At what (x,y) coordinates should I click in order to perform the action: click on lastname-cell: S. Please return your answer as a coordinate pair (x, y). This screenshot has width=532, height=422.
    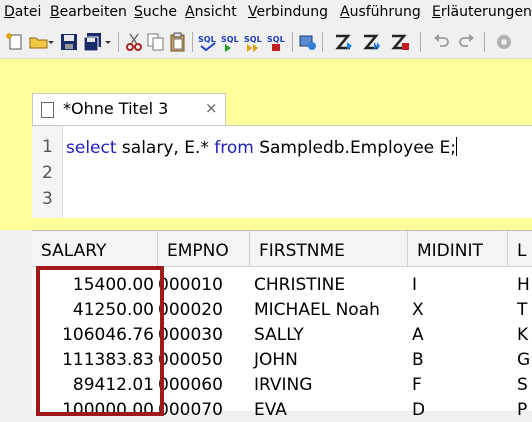
    Looking at the image, I should click on (522, 385).